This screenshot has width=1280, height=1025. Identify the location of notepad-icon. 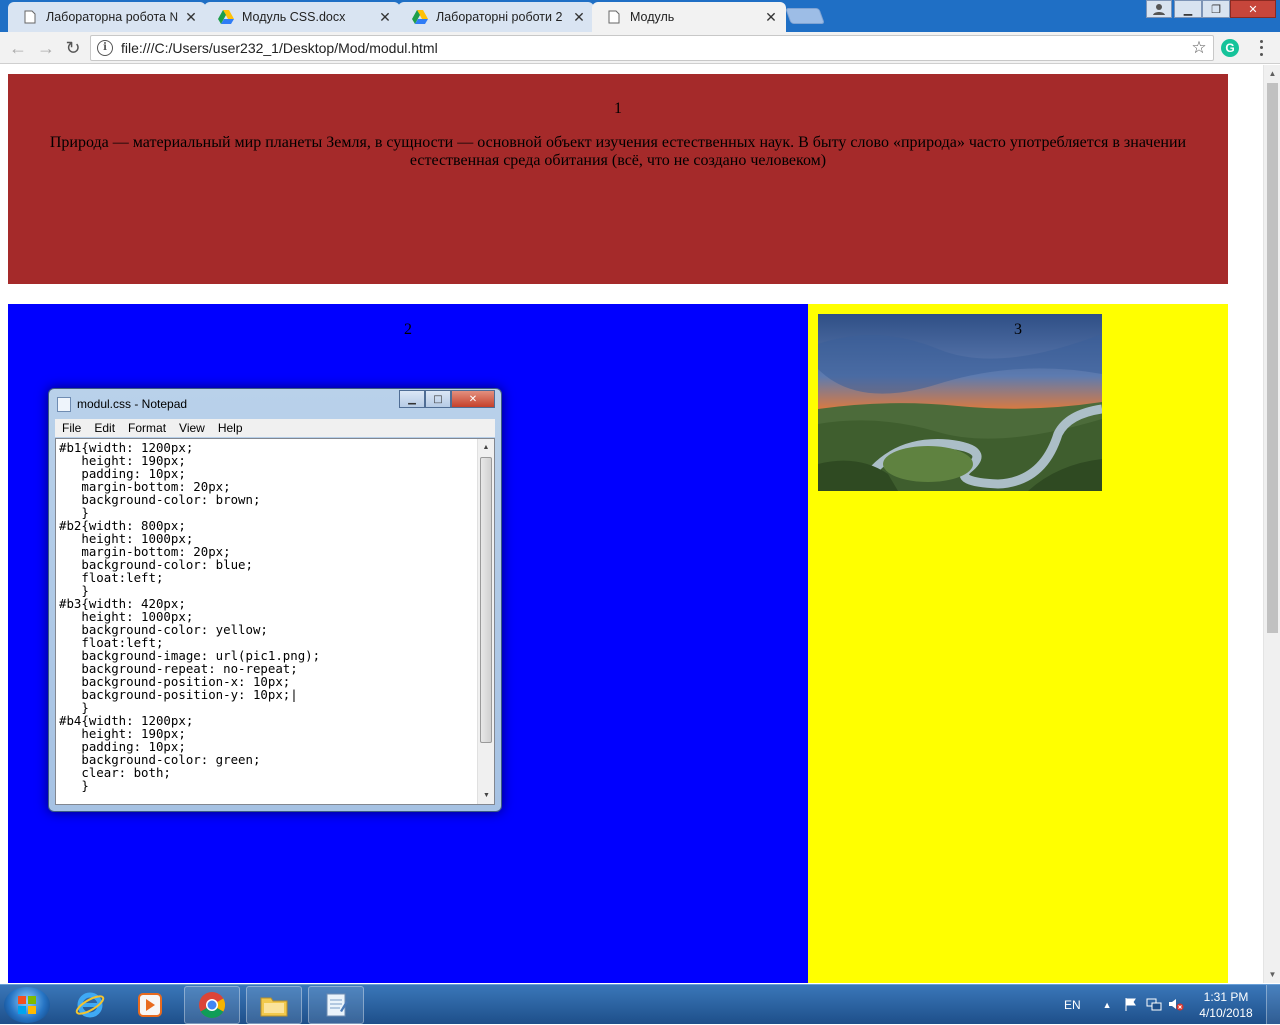
(336, 1005).